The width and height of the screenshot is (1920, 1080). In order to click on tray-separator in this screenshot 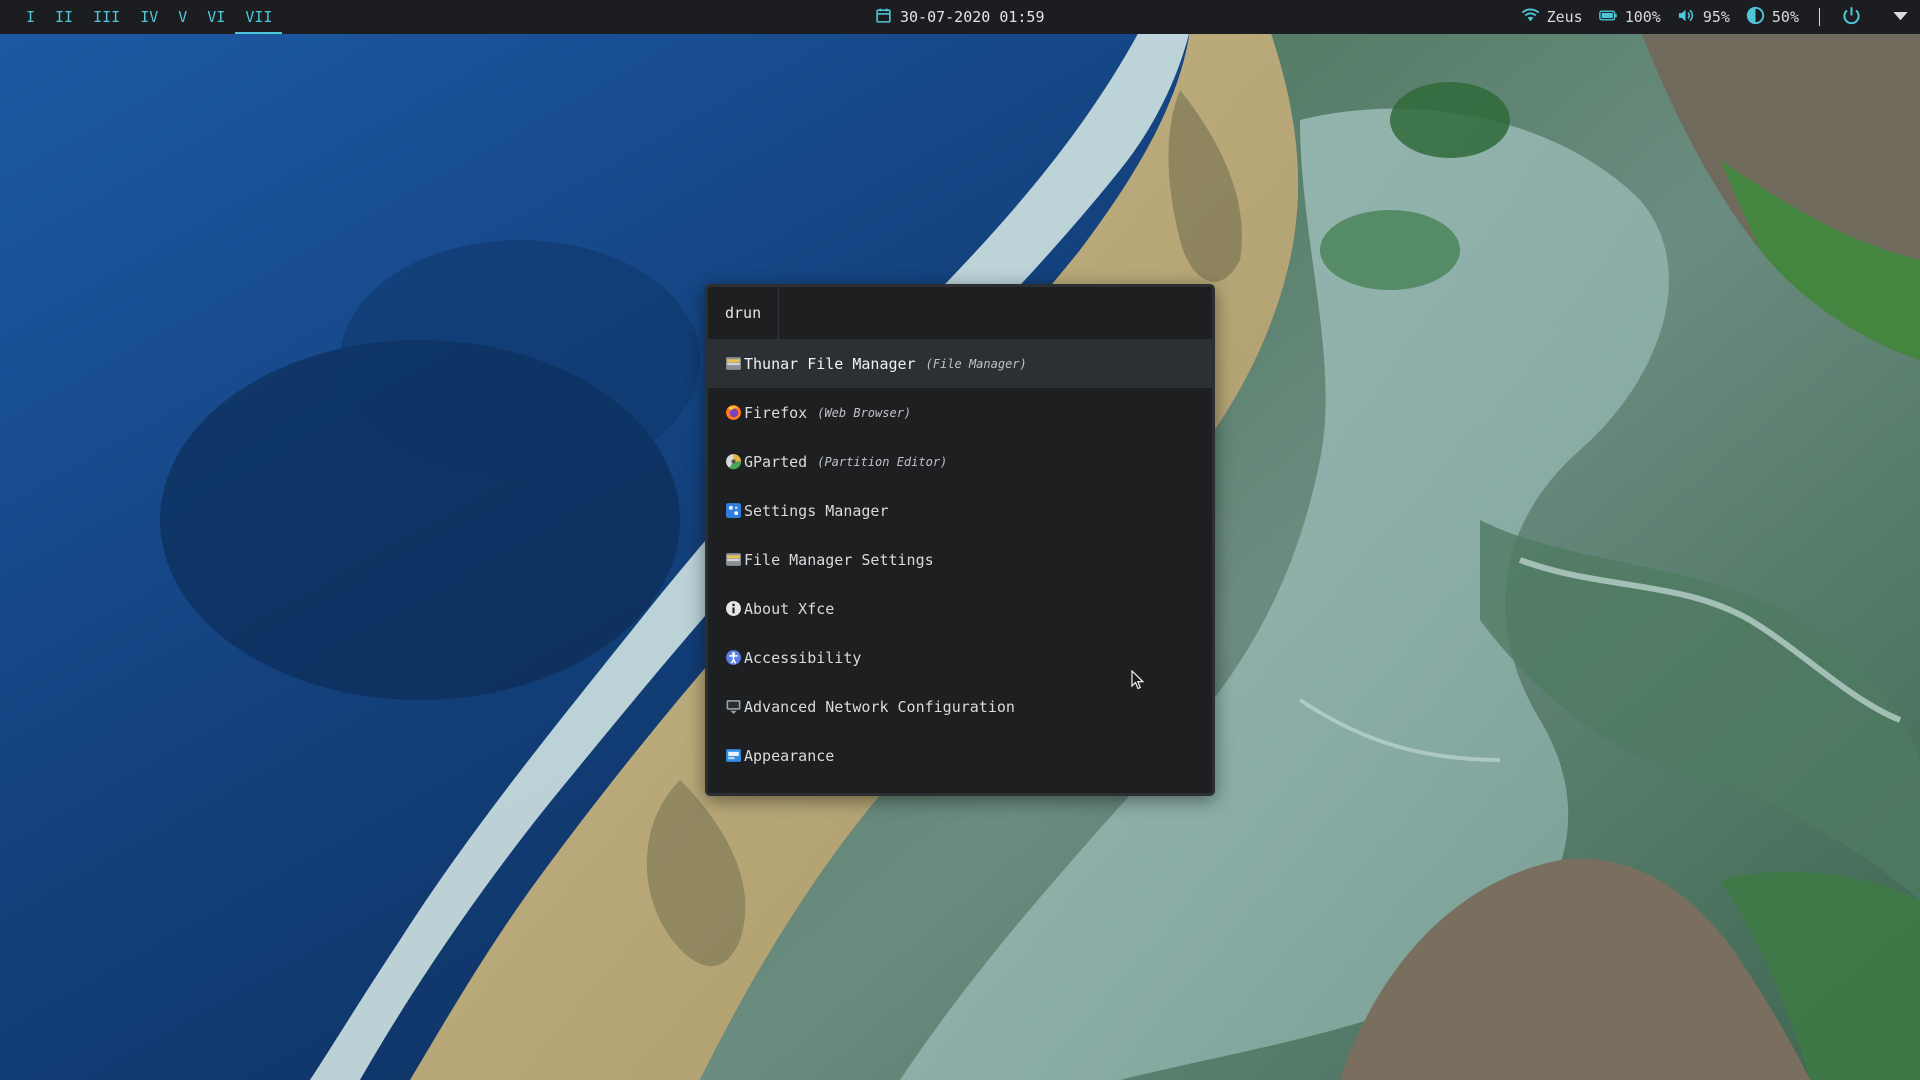, I will do `click(1819, 17)`.